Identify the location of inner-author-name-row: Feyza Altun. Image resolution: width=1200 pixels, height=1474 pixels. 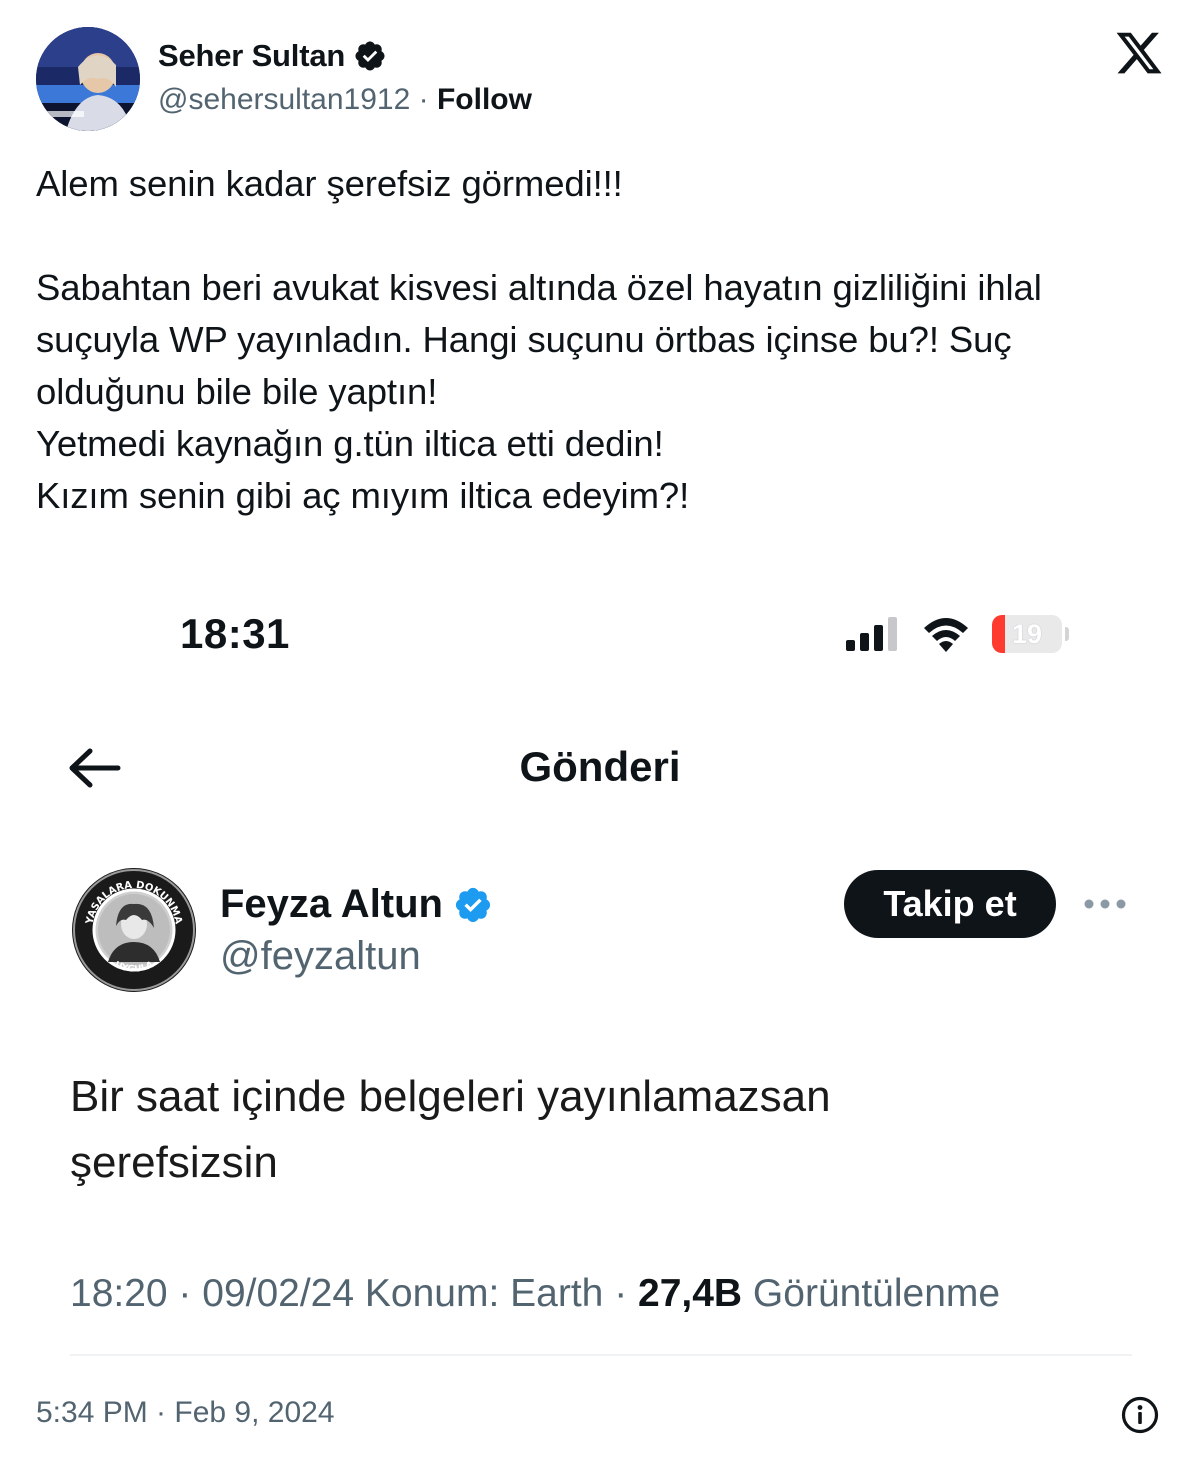
(356, 904).